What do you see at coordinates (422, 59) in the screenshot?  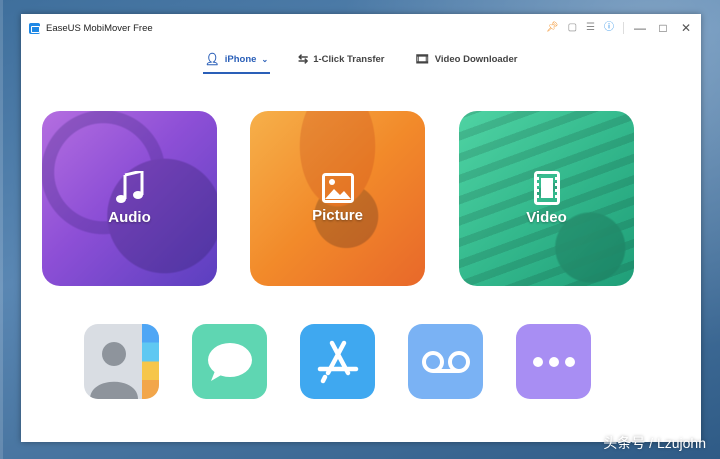 I see `film-icon: 🎞︎` at bounding box center [422, 59].